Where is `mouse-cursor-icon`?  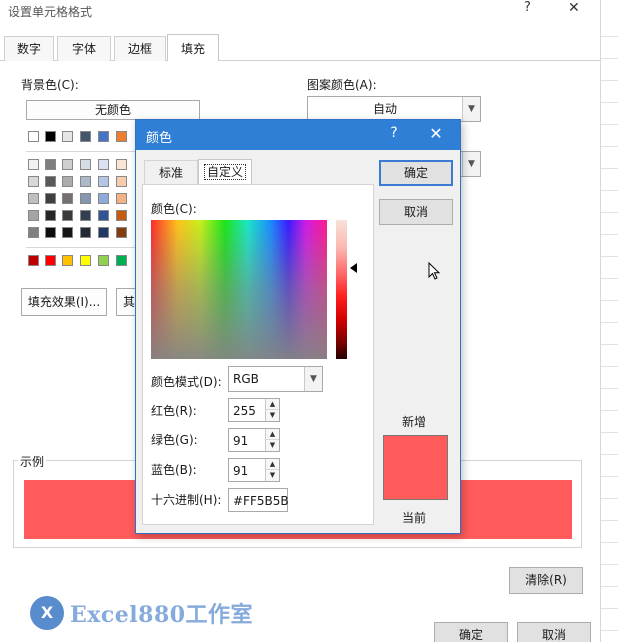 mouse-cursor-icon is located at coordinates (434, 271).